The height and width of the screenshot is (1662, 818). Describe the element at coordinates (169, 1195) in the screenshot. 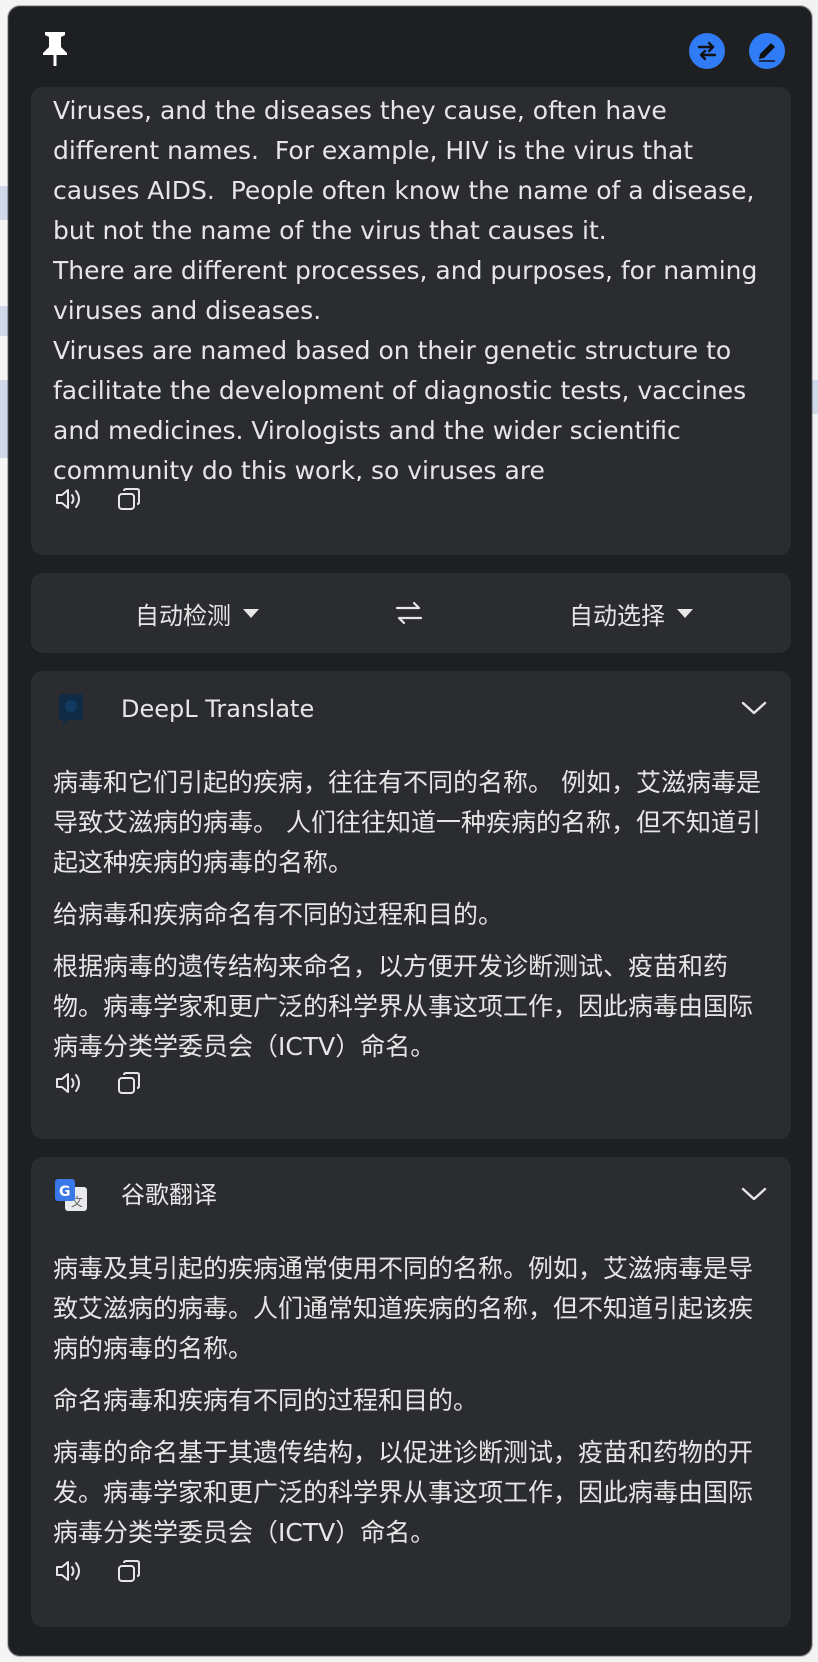

I see `provider-name: 谷歌翻译` at that location.